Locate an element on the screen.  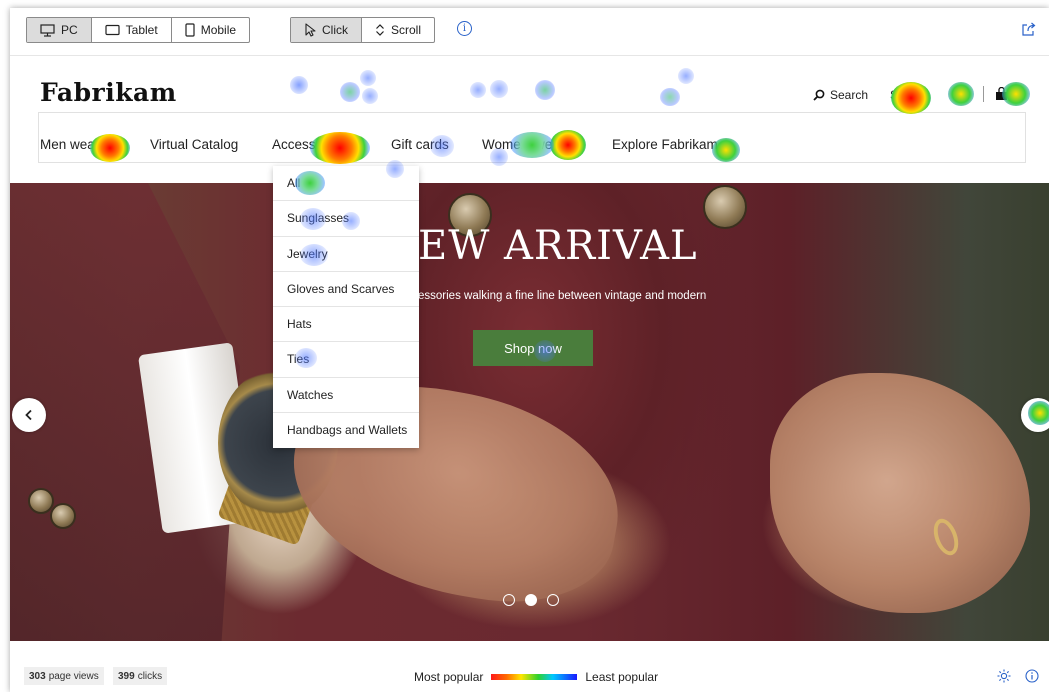
nav-men-wear: Men wear is located at coordinates (69, 144).